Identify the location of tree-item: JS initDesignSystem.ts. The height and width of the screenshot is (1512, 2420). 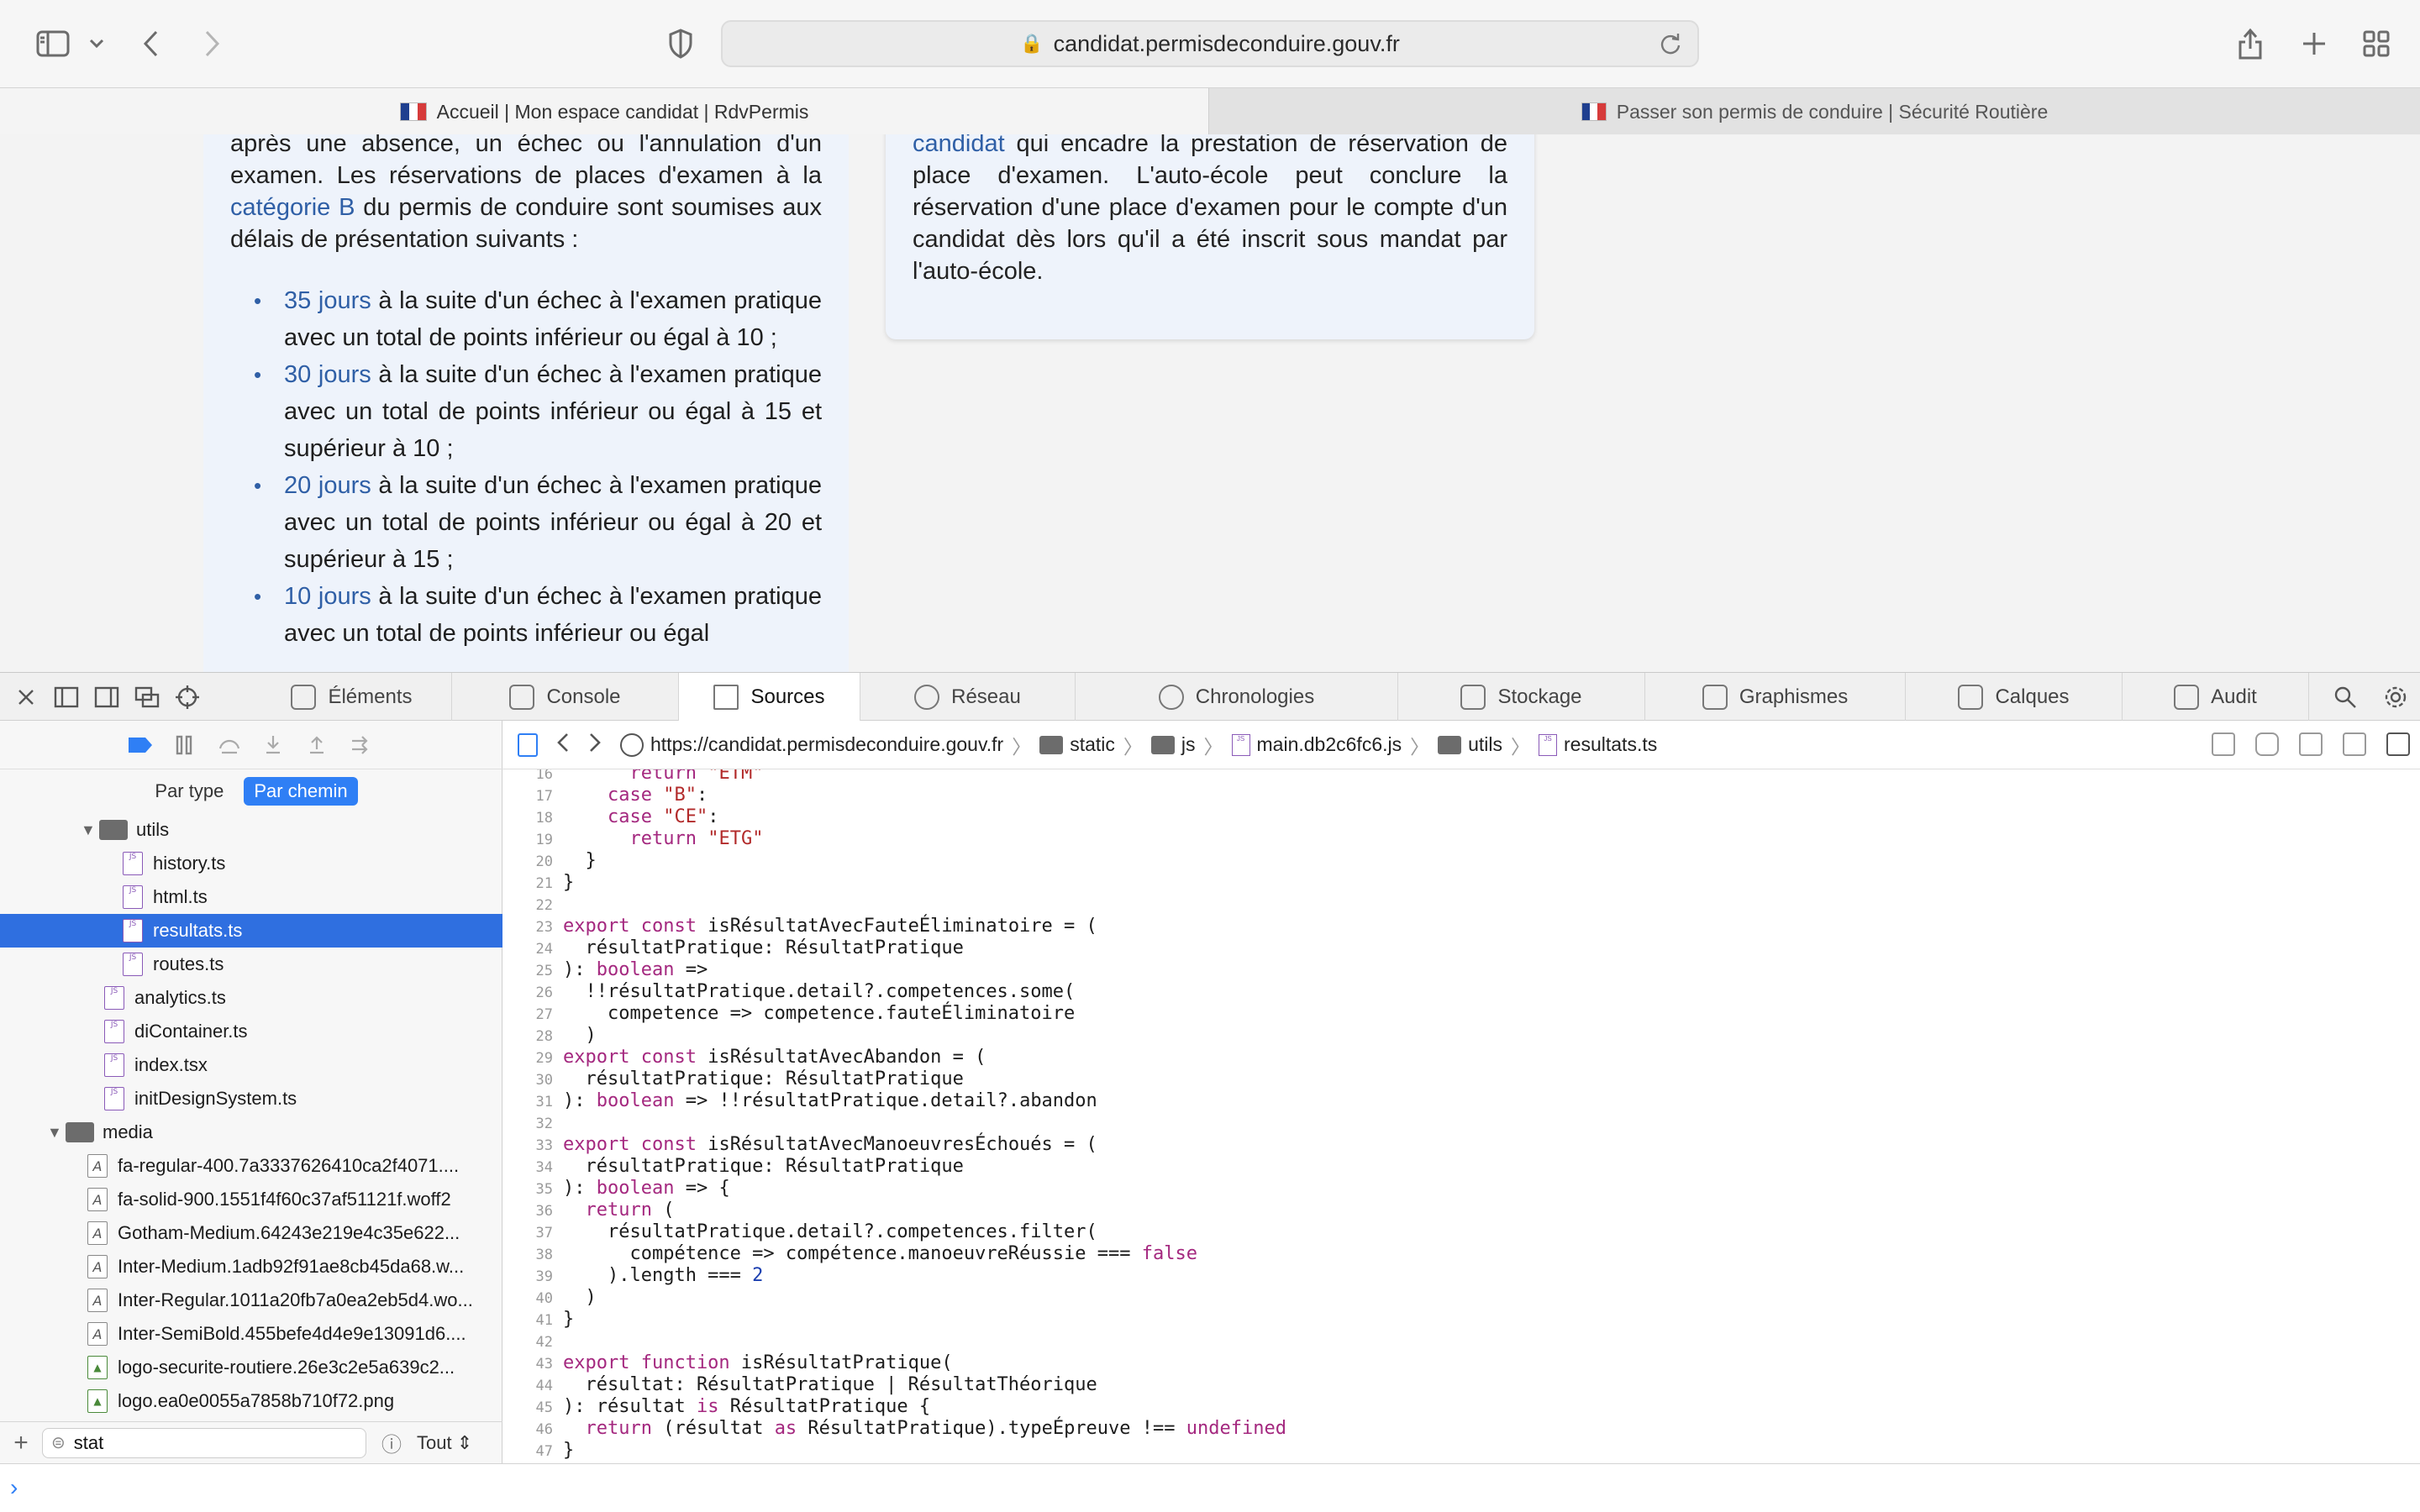
(251, 1099).